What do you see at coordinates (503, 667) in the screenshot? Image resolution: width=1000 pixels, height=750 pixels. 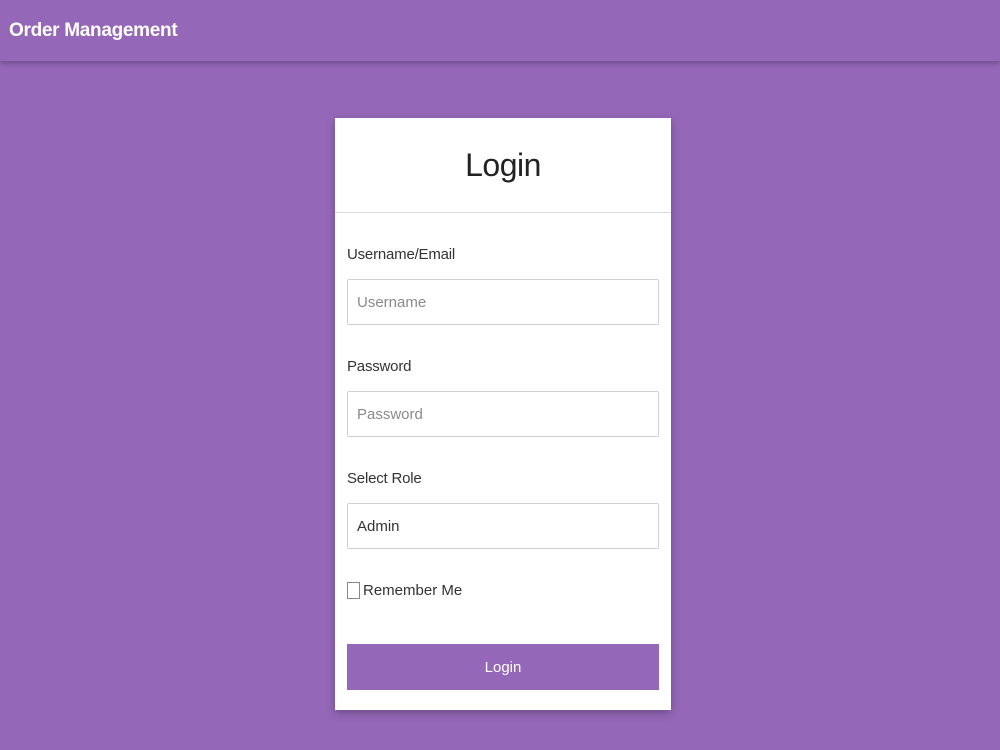 I see `login-button: Login` at bounding box center [503, 667].